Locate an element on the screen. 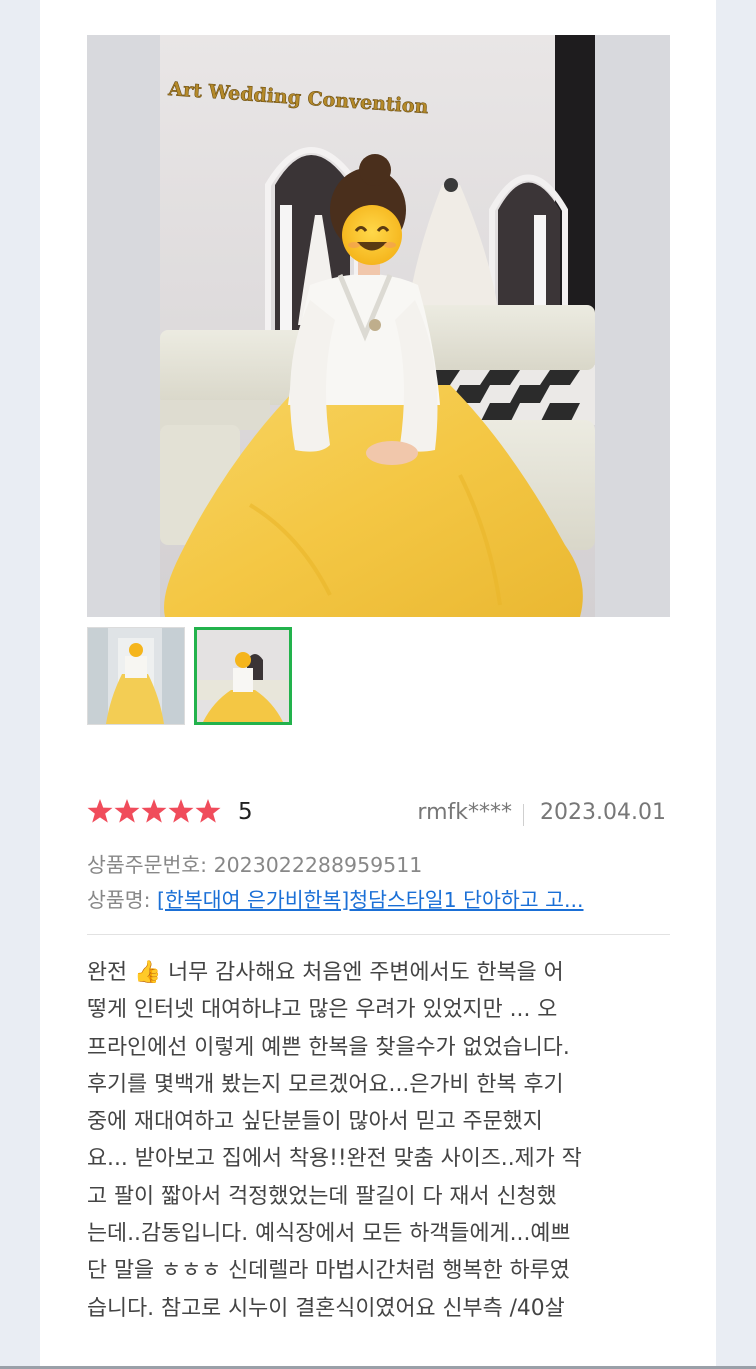 Image resolution: width=756 pixels, height=1369 pixels. order-number-value: 2023022288959511 is located at coordinates (318, 865).